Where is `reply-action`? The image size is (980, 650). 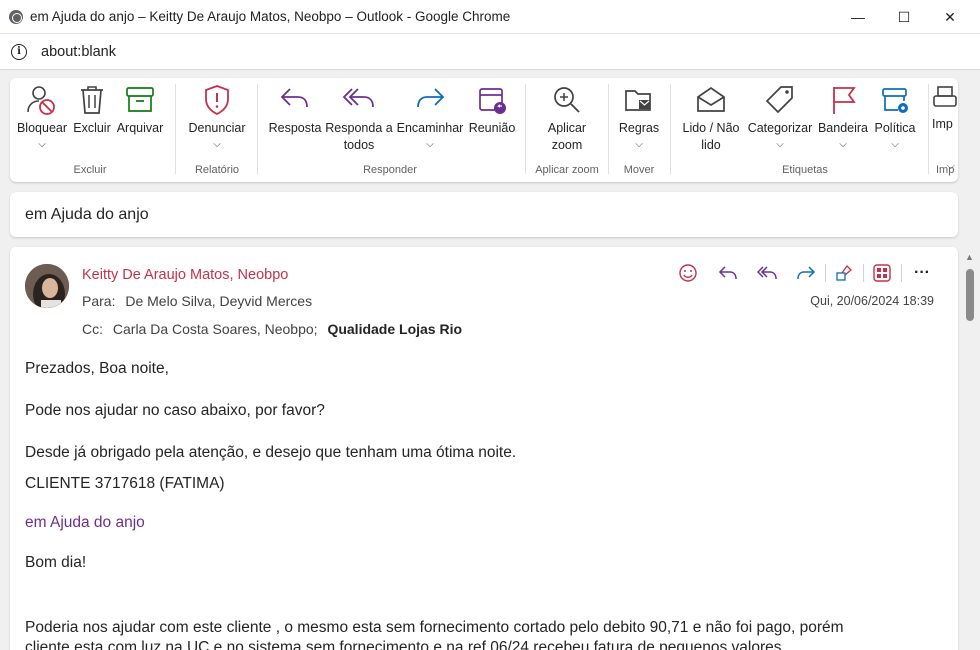
reply-action is located at coordinates (728, 273).